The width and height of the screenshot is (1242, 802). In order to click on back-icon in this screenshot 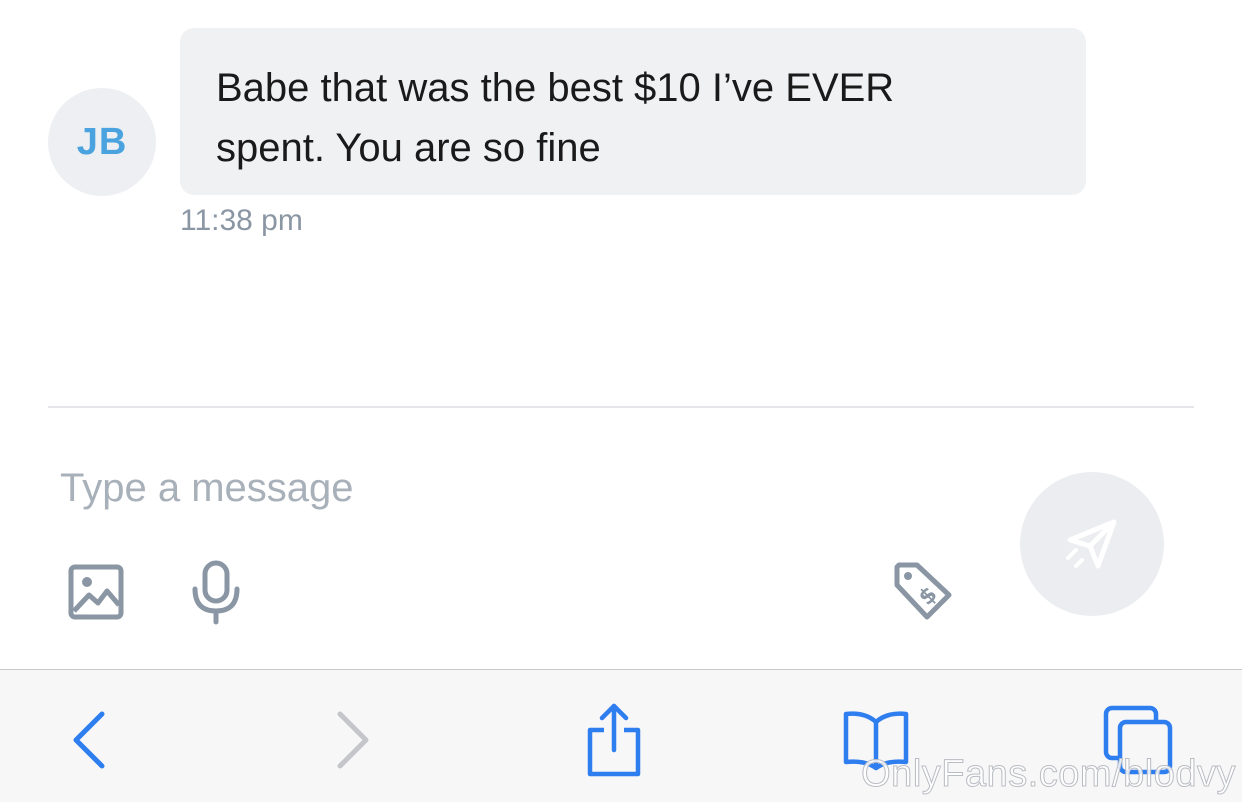, I will do `click(89, 740)`.